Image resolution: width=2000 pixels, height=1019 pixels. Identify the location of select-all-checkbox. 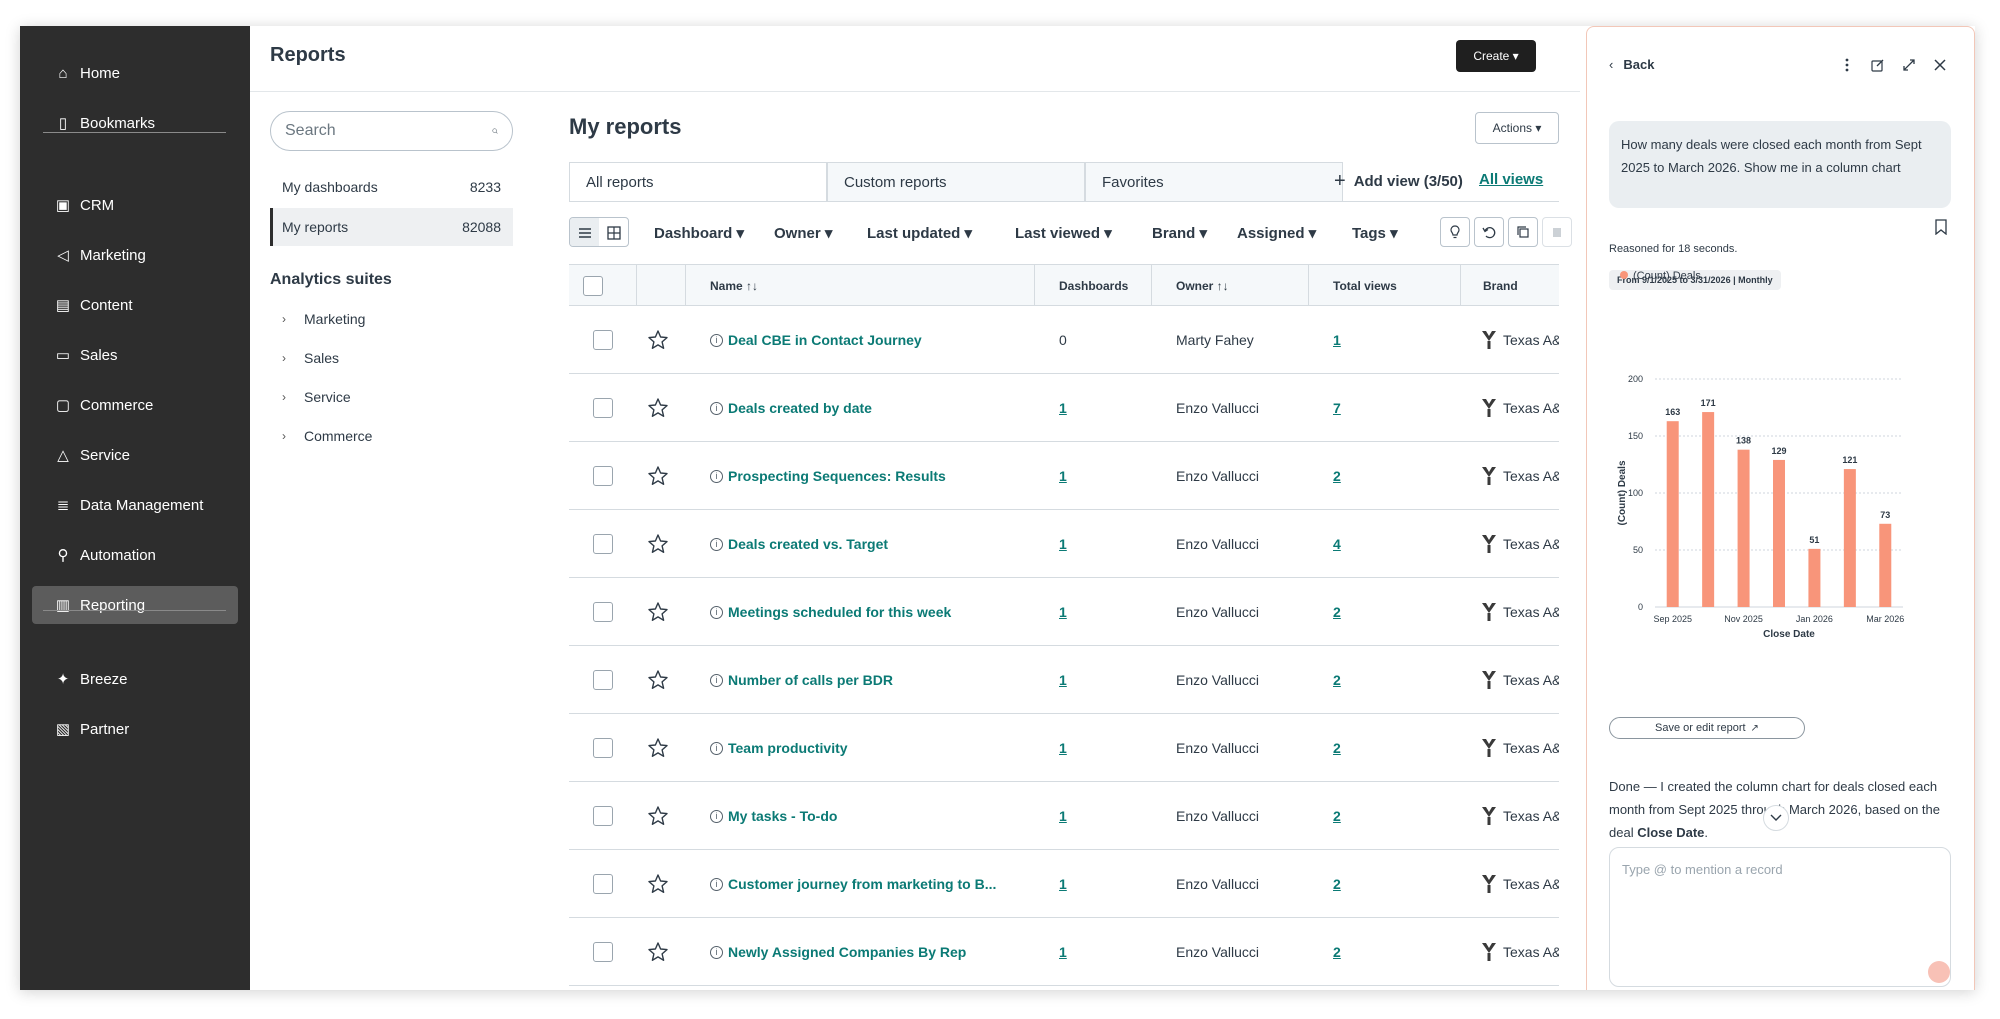
(593, 285).